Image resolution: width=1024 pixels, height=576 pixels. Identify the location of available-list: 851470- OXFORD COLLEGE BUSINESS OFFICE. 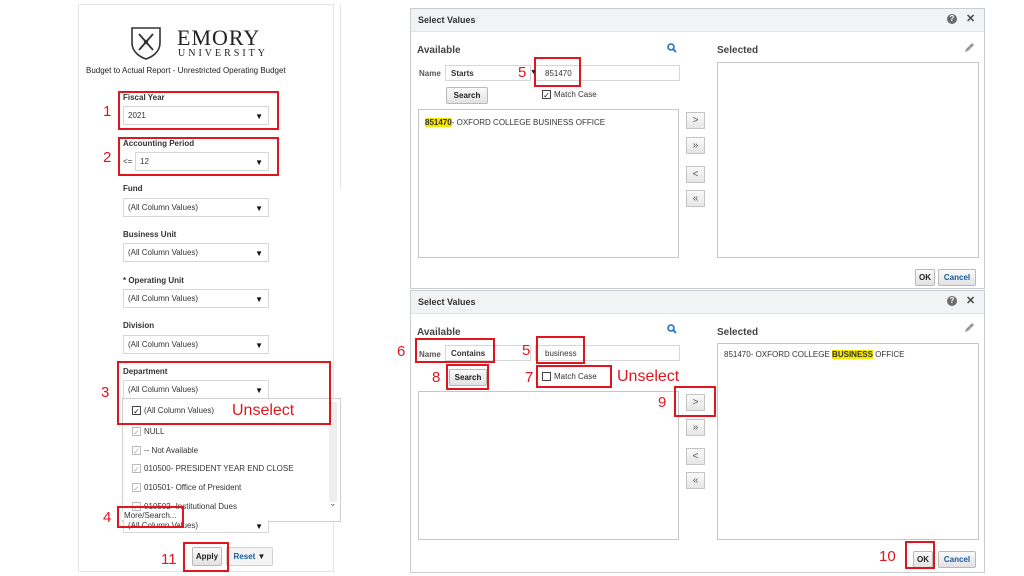
(548, 183).